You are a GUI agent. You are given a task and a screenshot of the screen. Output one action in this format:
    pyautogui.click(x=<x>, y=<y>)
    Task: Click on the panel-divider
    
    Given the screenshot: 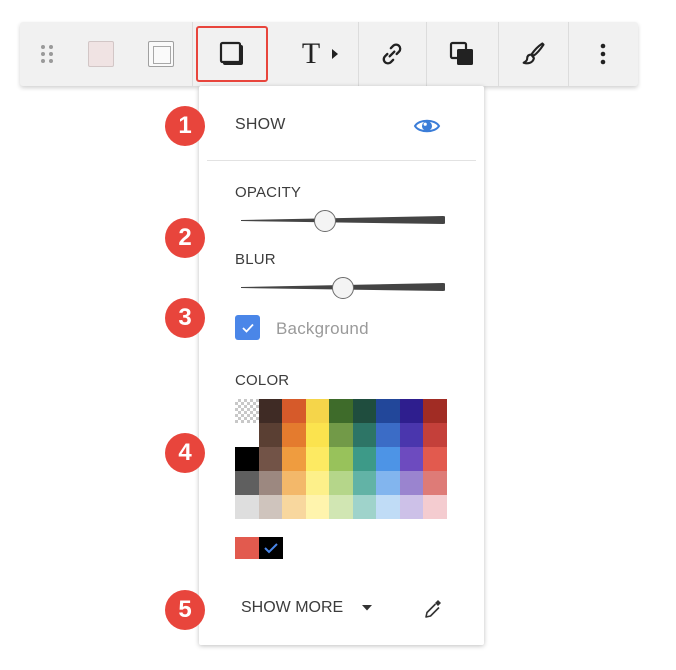 What is the action you would take?
    pyautogui.click(x=341, y=160)
    